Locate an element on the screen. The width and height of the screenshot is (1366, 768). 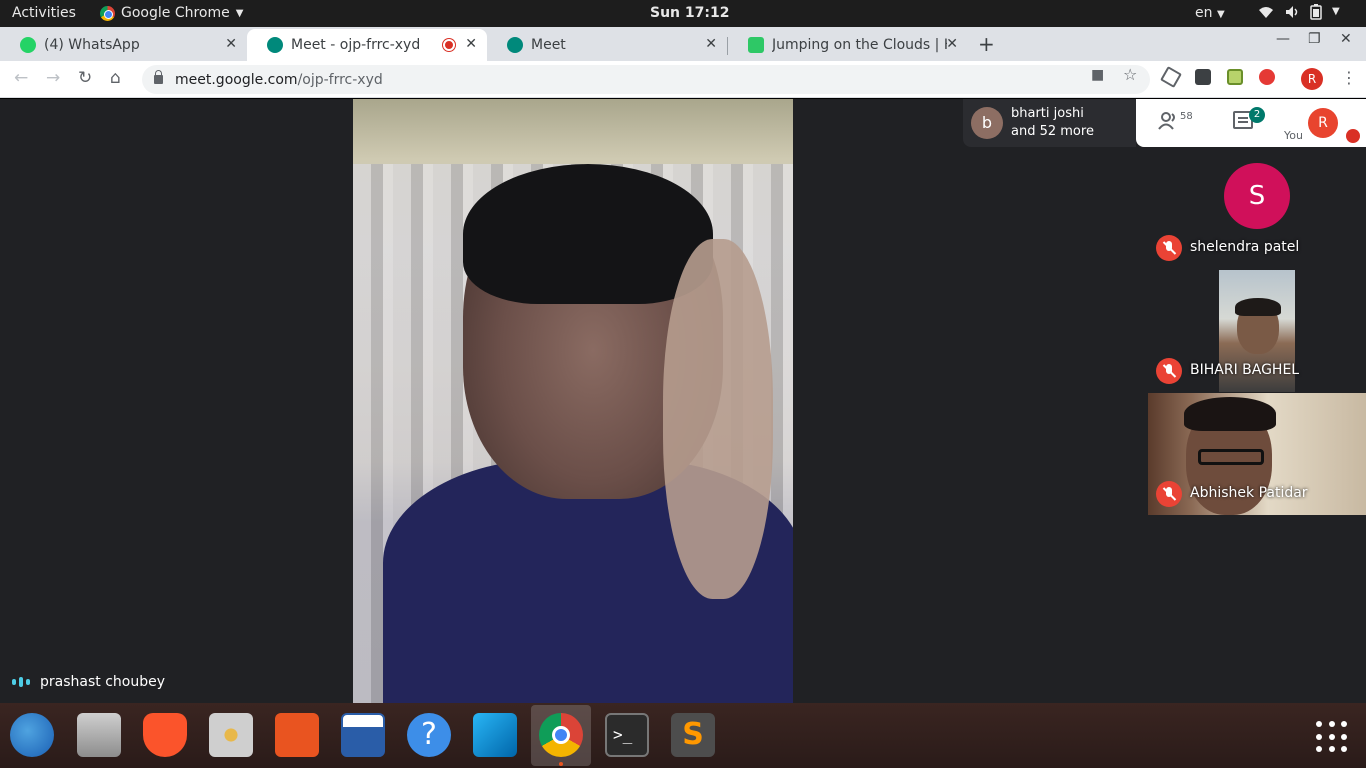
participant-tile: Abhishek Patidar is located at coordinates (1257, 454).